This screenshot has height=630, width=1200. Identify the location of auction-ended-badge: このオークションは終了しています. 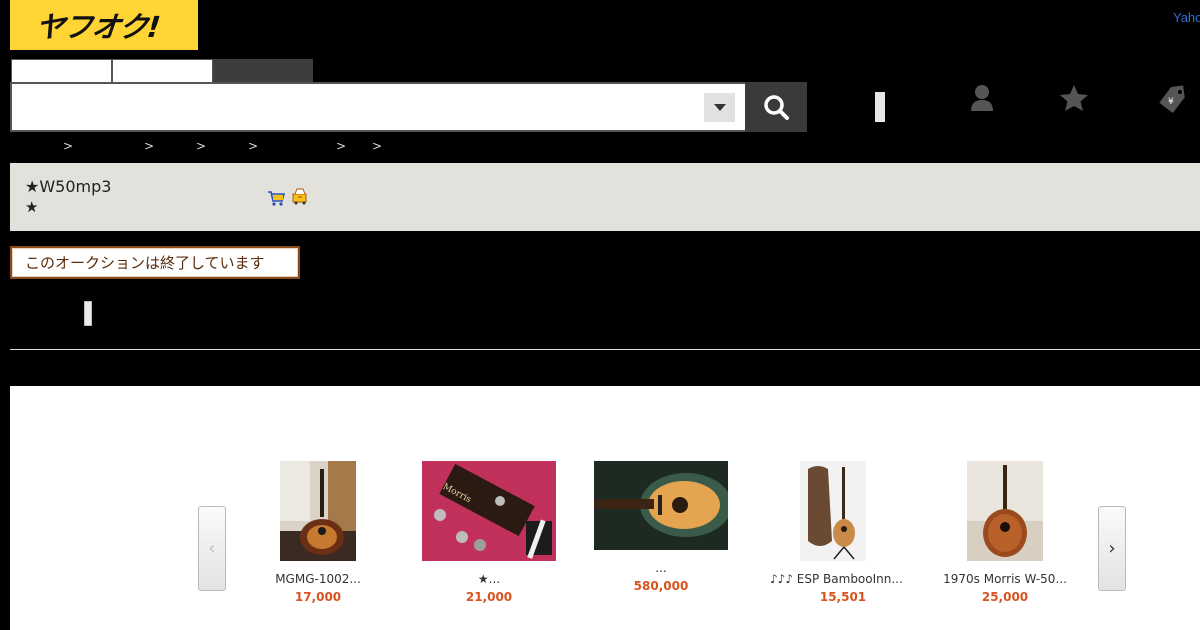
(155, 262).